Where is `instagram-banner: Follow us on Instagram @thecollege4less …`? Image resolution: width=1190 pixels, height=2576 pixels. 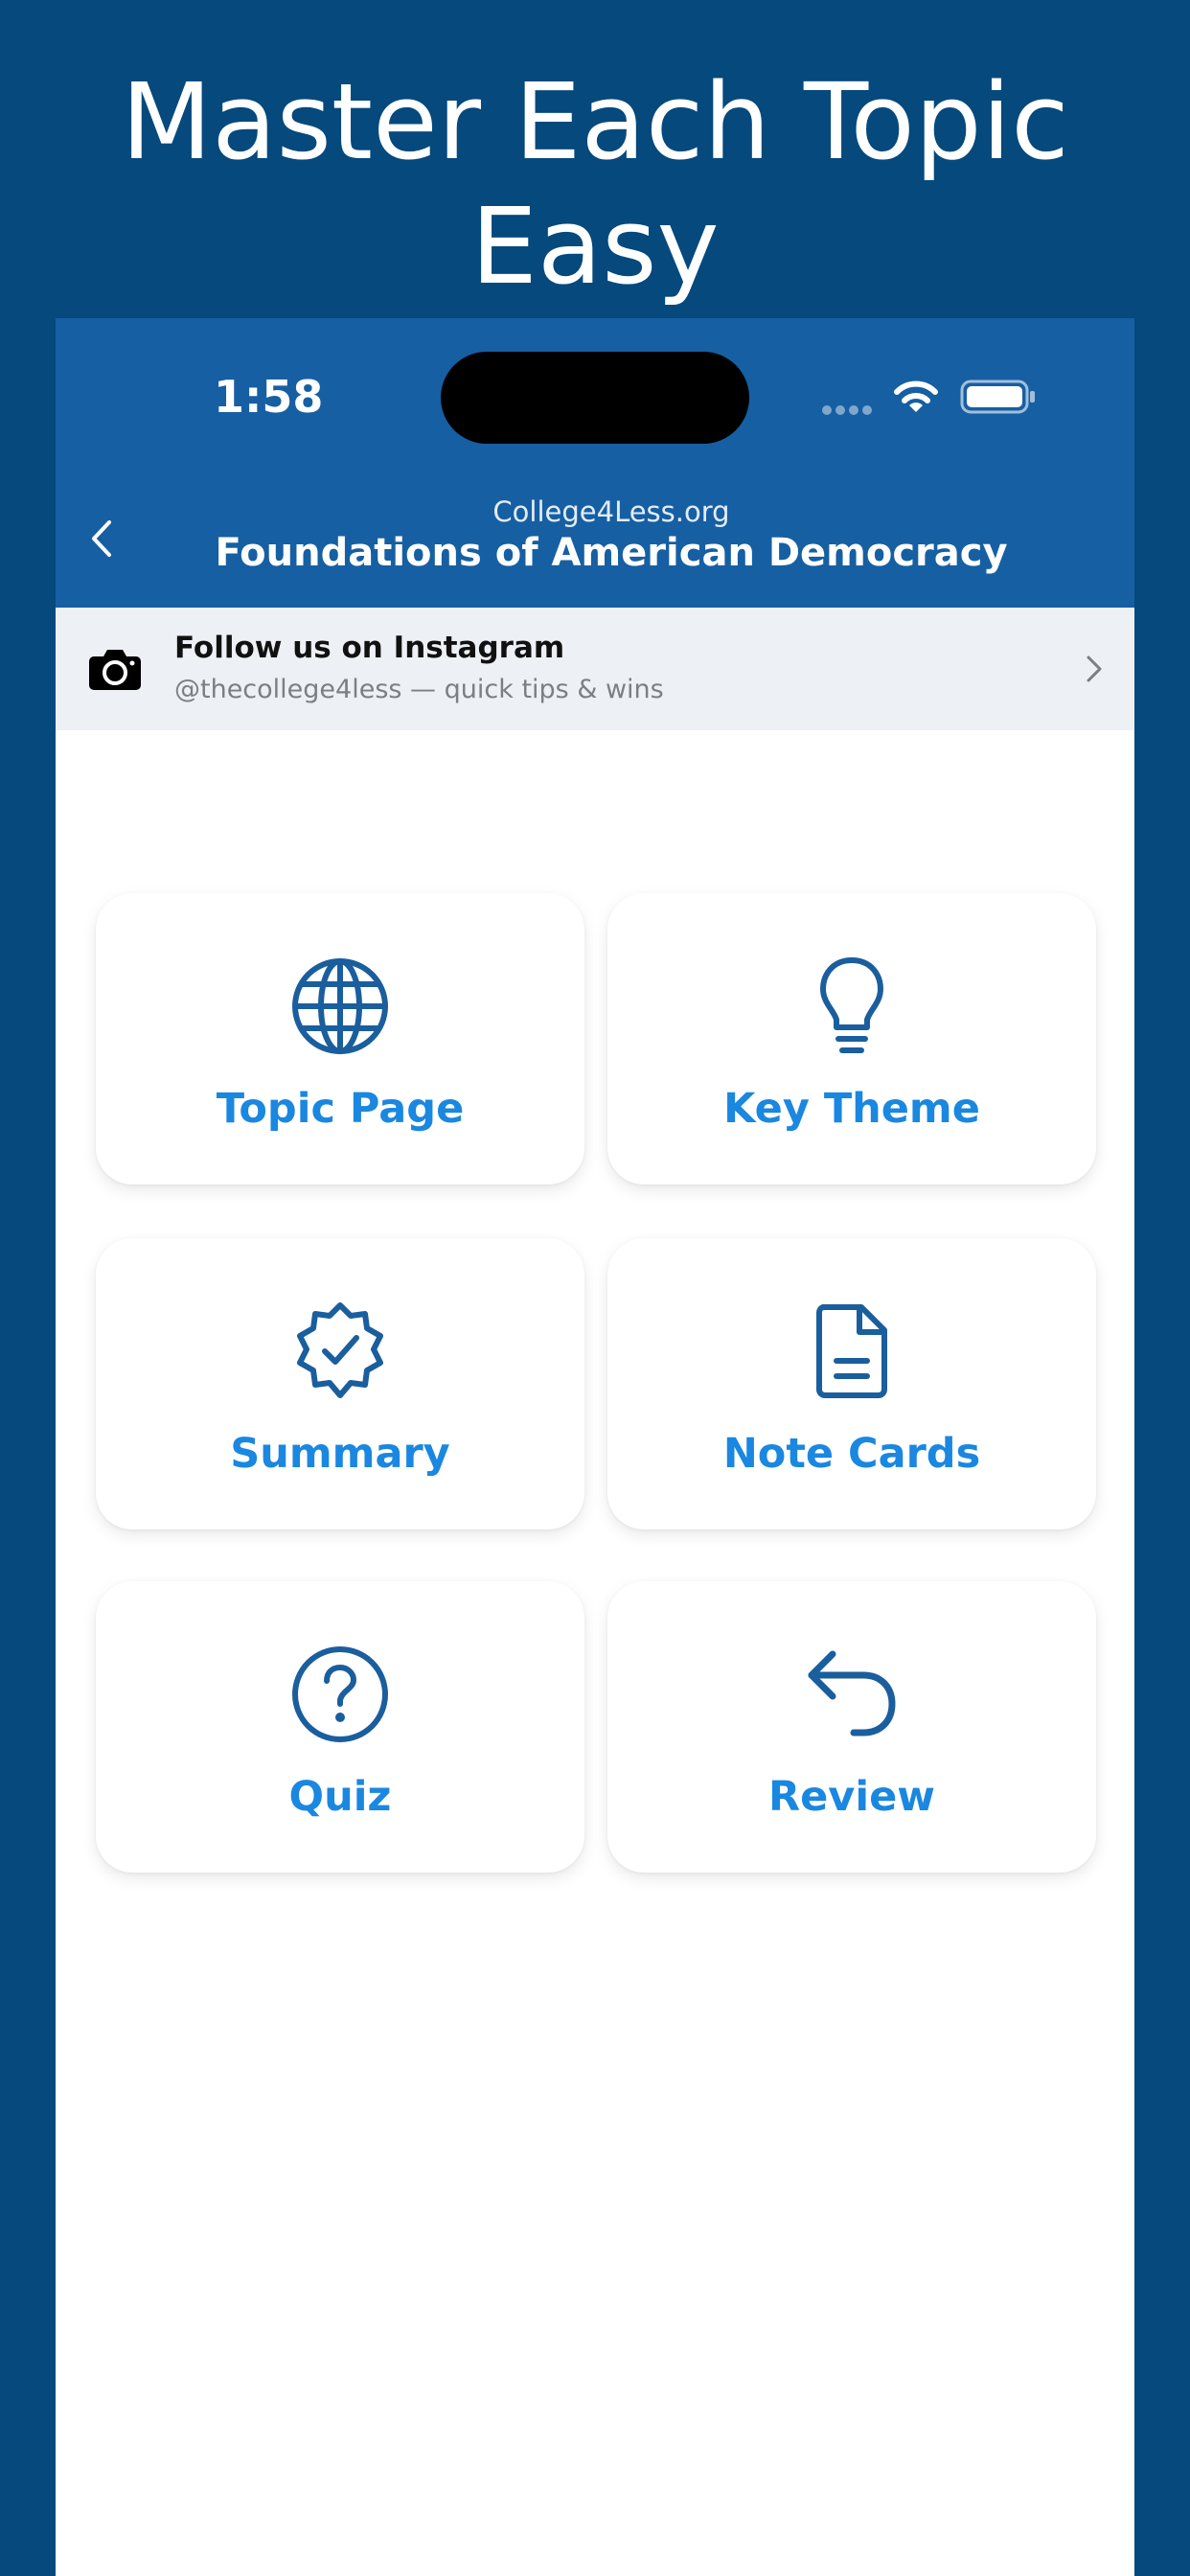 instagram-banner: Follow us on Instagram @thecollege4less … is located at coordinates (595, 669).